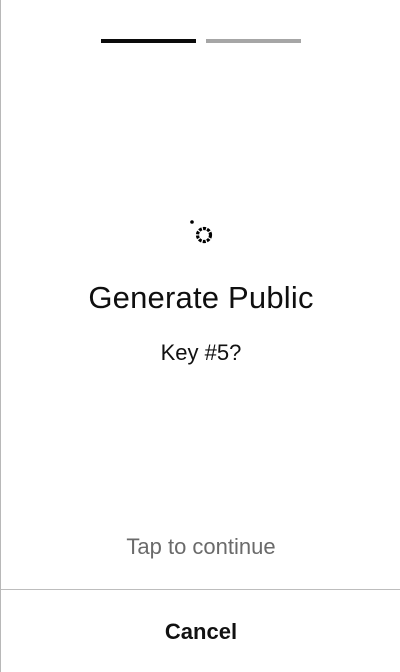  I want to click on step-progress-indicator, so click(201, 41).